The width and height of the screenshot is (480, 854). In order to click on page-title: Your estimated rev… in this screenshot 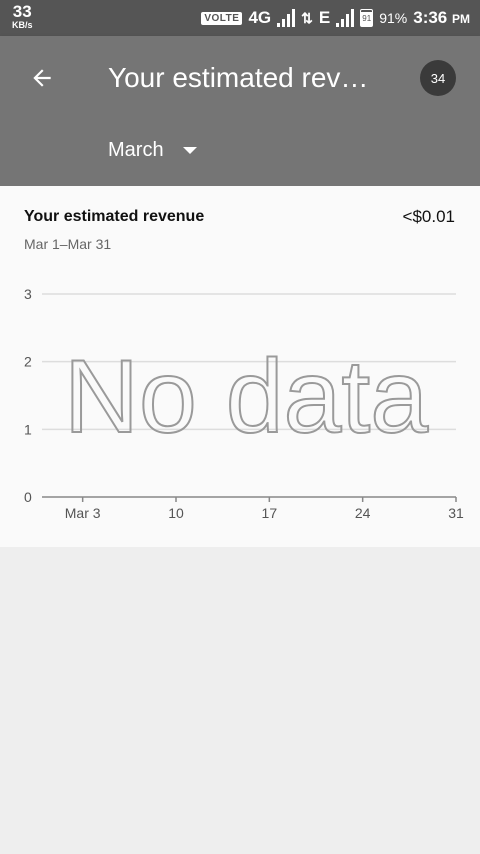, I will do `click(238, 77)`.